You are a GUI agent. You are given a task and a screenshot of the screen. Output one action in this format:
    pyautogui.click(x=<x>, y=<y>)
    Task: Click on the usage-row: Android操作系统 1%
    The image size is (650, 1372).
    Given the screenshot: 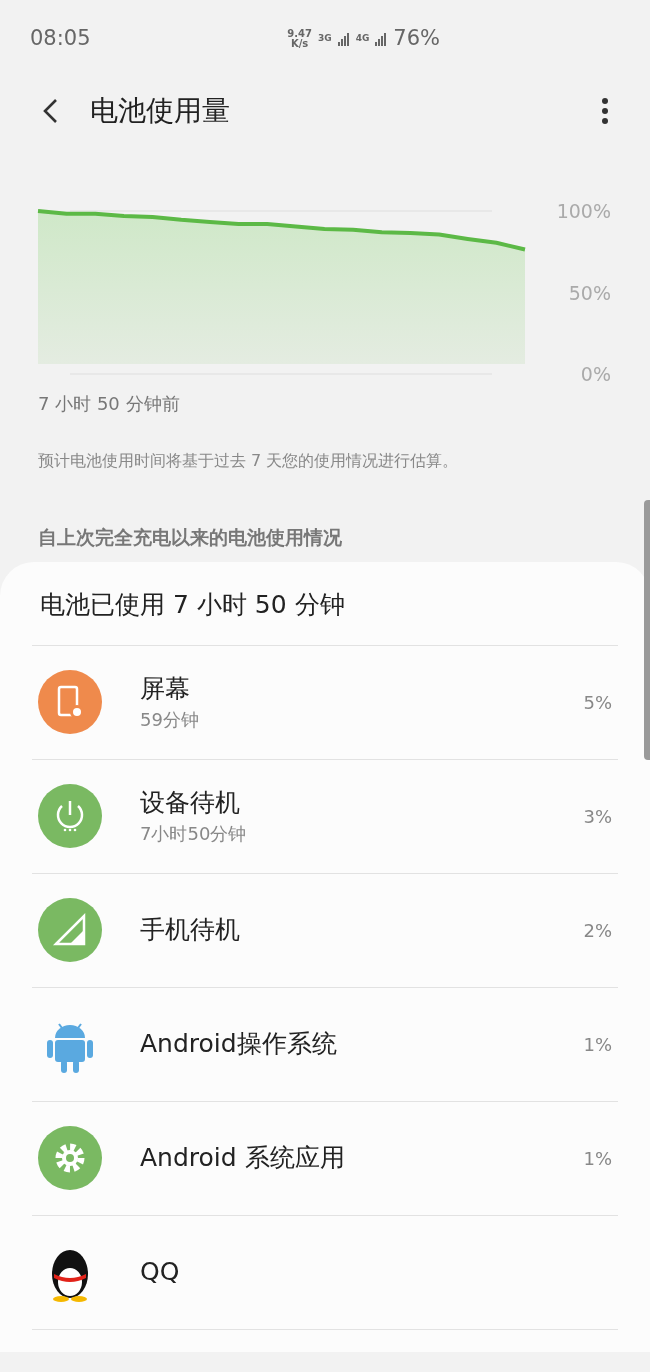 What is the action you would take?
    pyautogui.click(x=325, y=1044)
    